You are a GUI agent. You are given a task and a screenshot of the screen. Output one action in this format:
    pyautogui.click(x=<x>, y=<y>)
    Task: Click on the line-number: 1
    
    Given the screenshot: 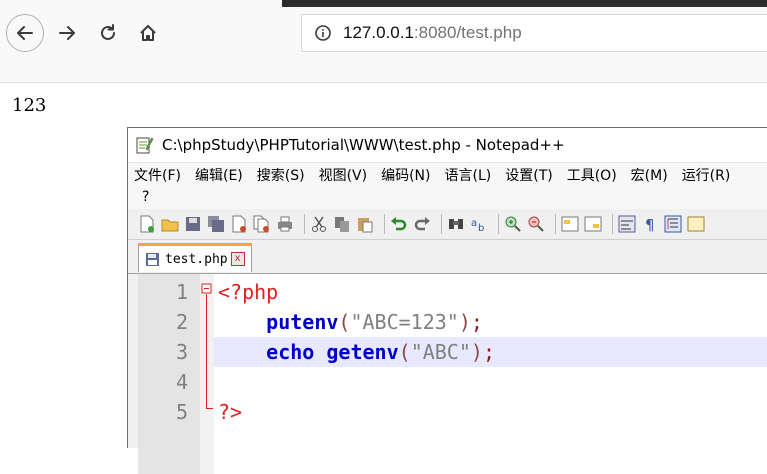 What is the action you would take?
    pyautogui.click(x=181, y=292)
    